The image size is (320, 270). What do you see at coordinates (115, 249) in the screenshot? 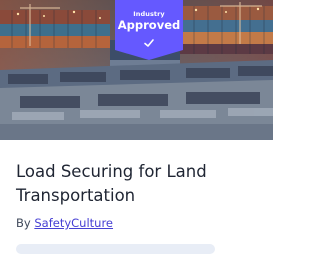
I see `loading-placeholder-bar` at bounding box center [115, 249].